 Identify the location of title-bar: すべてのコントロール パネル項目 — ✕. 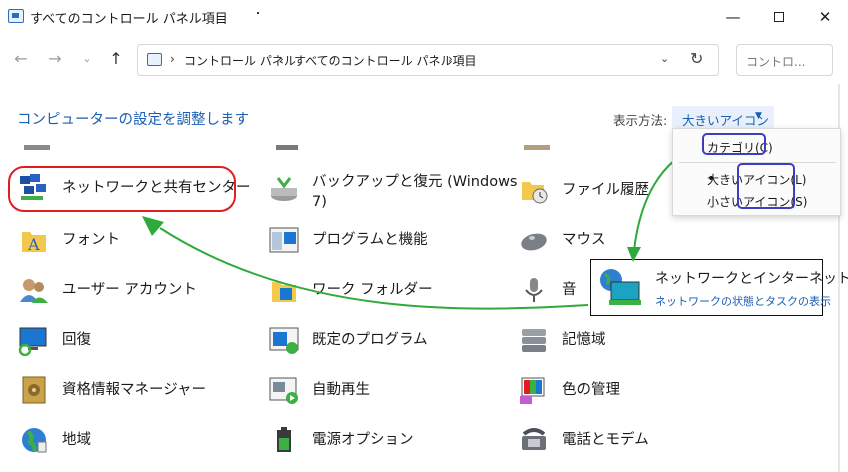
(424, 17).